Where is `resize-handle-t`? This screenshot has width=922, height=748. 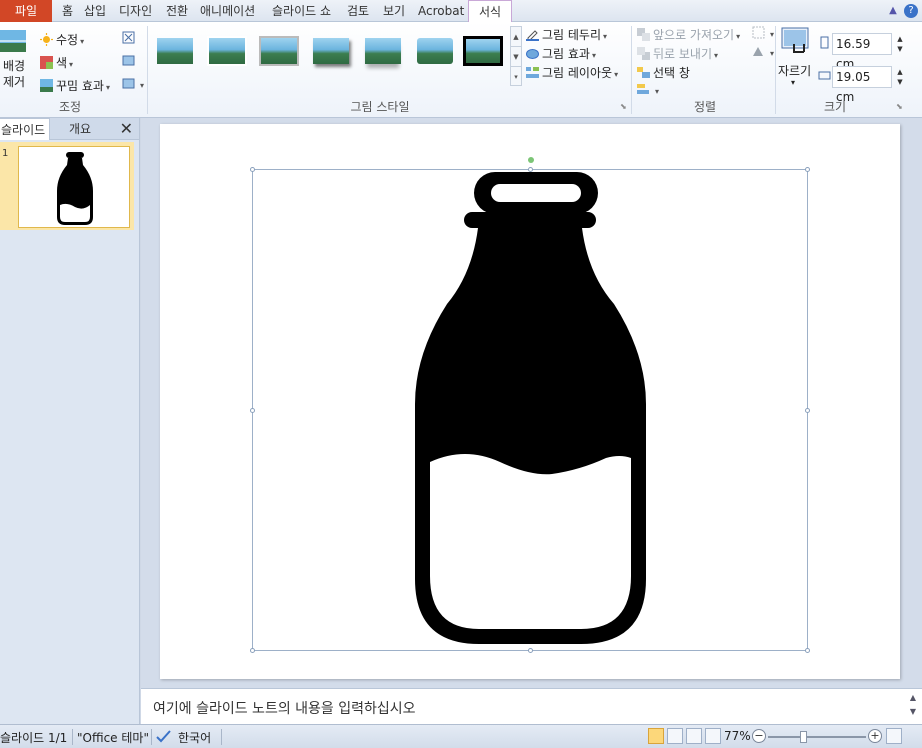
resize-handle-t is located at coordinates (530, 169).